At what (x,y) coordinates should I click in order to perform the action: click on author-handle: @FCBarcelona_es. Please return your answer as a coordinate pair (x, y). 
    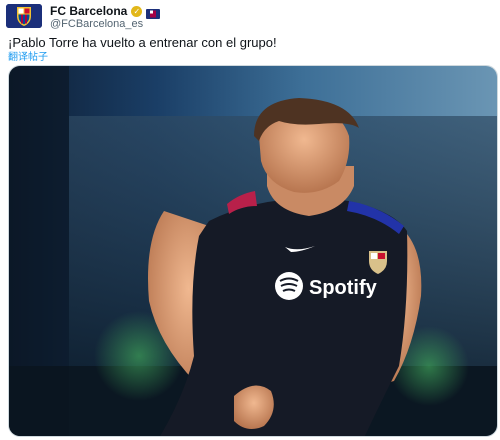
    Looking at the image, I should click on (96, 24).